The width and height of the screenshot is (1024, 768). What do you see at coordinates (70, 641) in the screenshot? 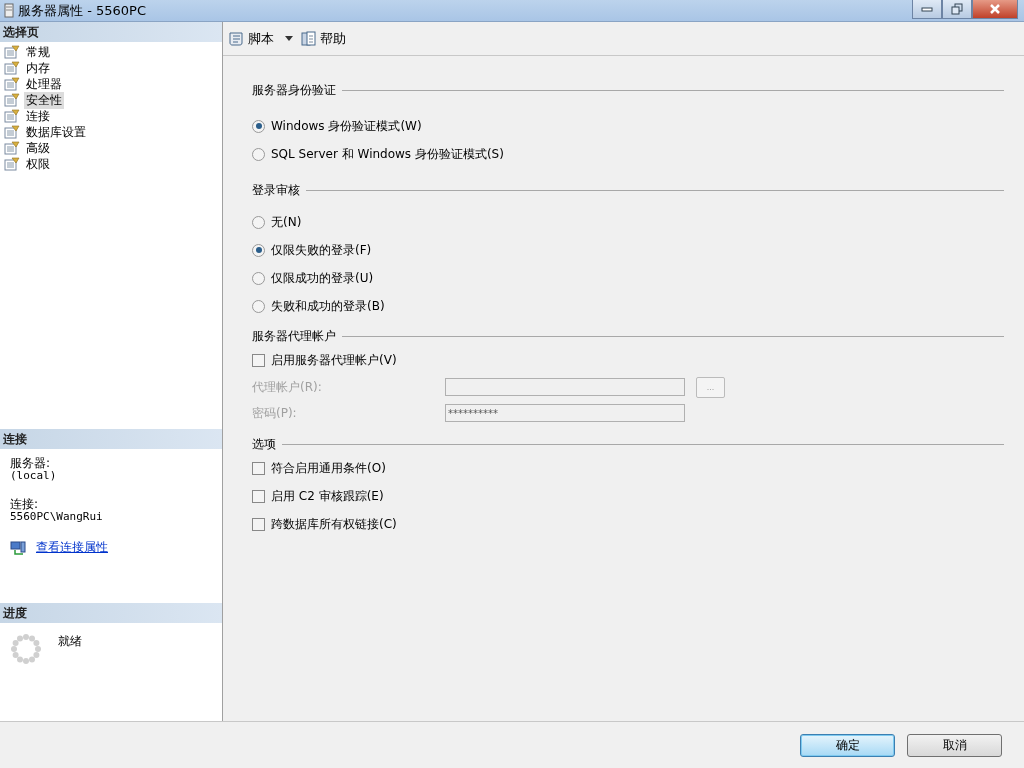
I see `progress-status: 就绪` at bounding box center [70, 641].